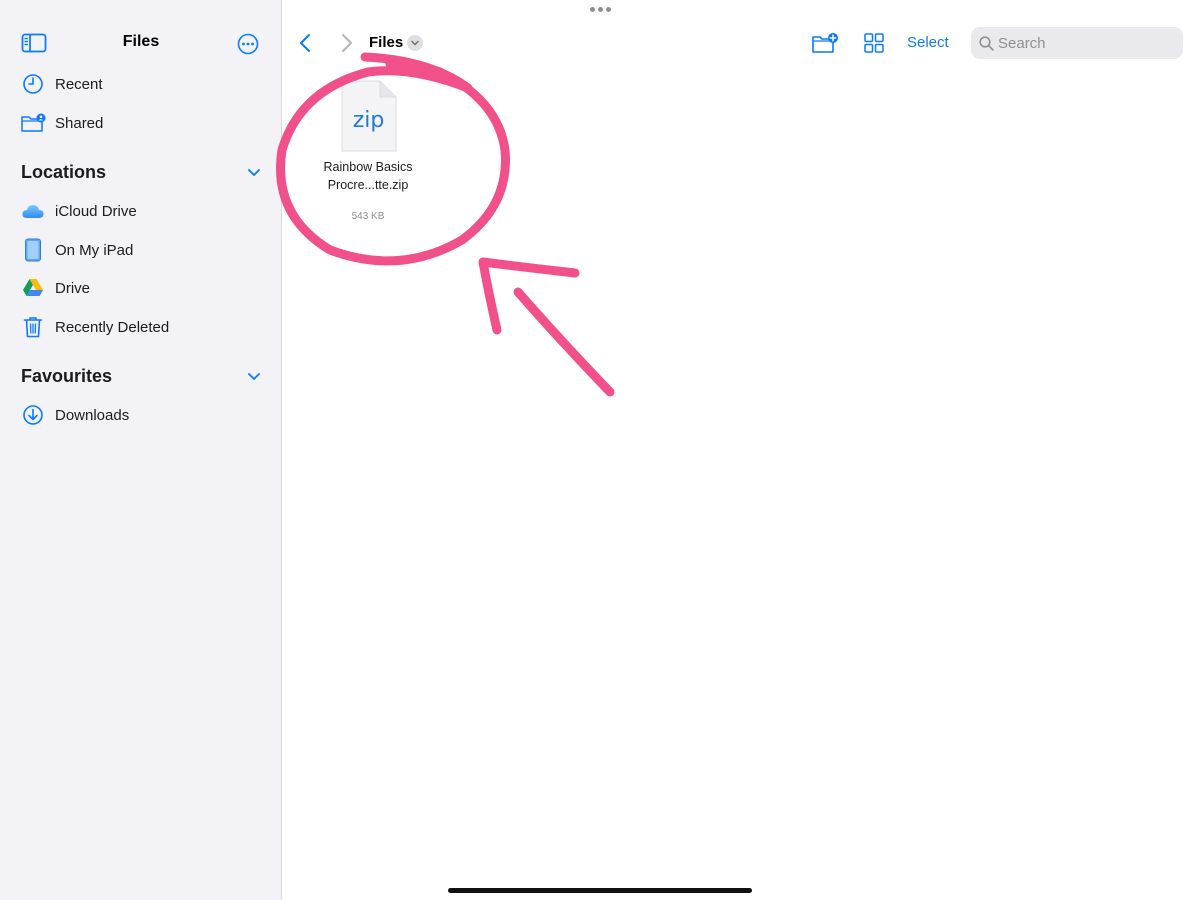  What do you see at coordinates (33, 84) in the screenshot?
I see `clock-icon` at bounding box center [33, 84].